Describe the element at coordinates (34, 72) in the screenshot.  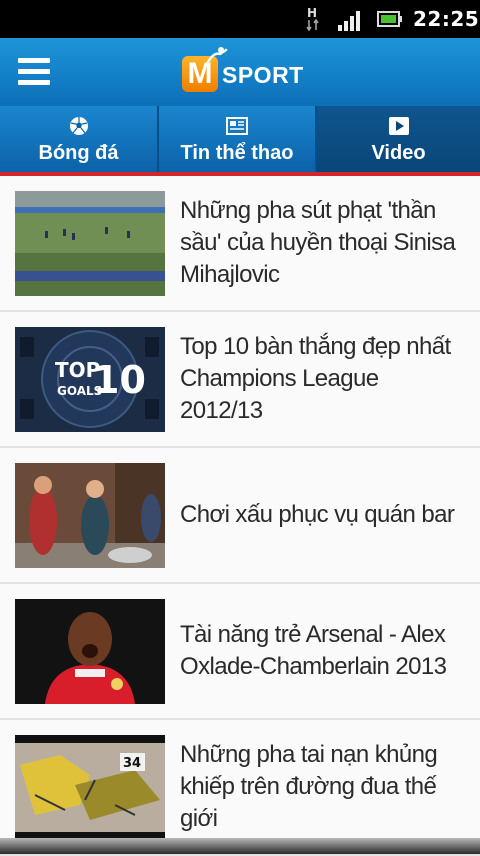
I see `hamburger-menu-icon` at that location.